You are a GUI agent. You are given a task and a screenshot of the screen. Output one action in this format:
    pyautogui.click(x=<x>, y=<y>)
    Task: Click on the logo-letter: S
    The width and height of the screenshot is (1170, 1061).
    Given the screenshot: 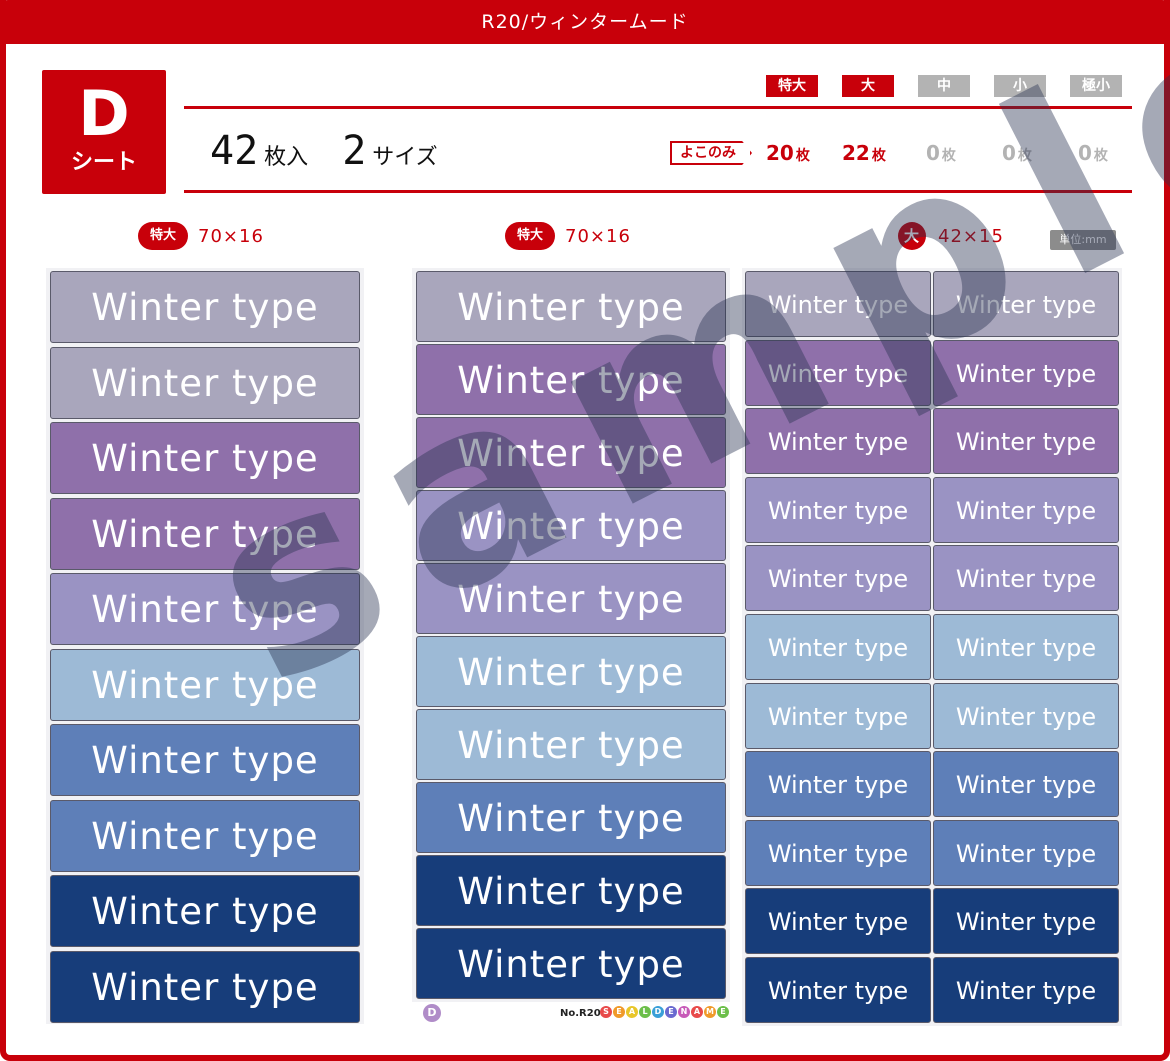 What is the action you would take?
    pyautogui.click(x=606, y=1012)
    